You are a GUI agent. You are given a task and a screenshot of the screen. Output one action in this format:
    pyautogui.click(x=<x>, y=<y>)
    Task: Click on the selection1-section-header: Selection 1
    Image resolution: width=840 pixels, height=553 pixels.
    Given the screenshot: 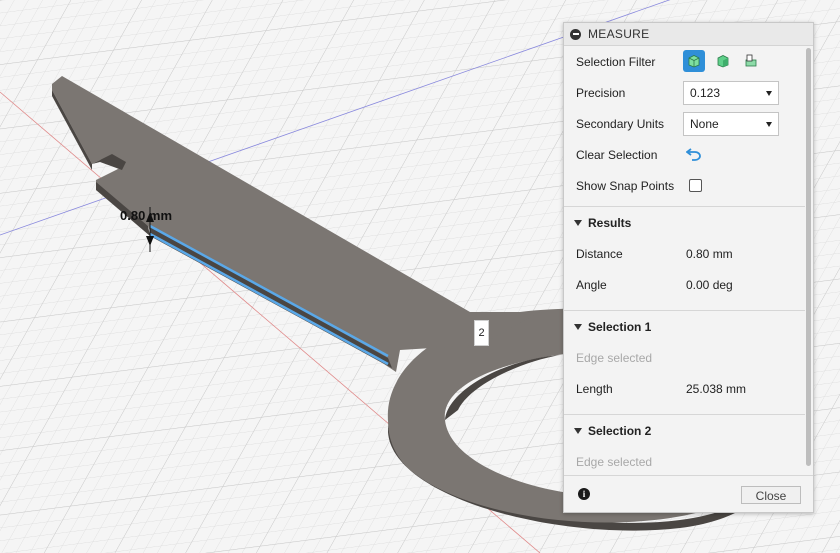 What is the action you would take?
    pyautogui.click(x=684, y=326)
    